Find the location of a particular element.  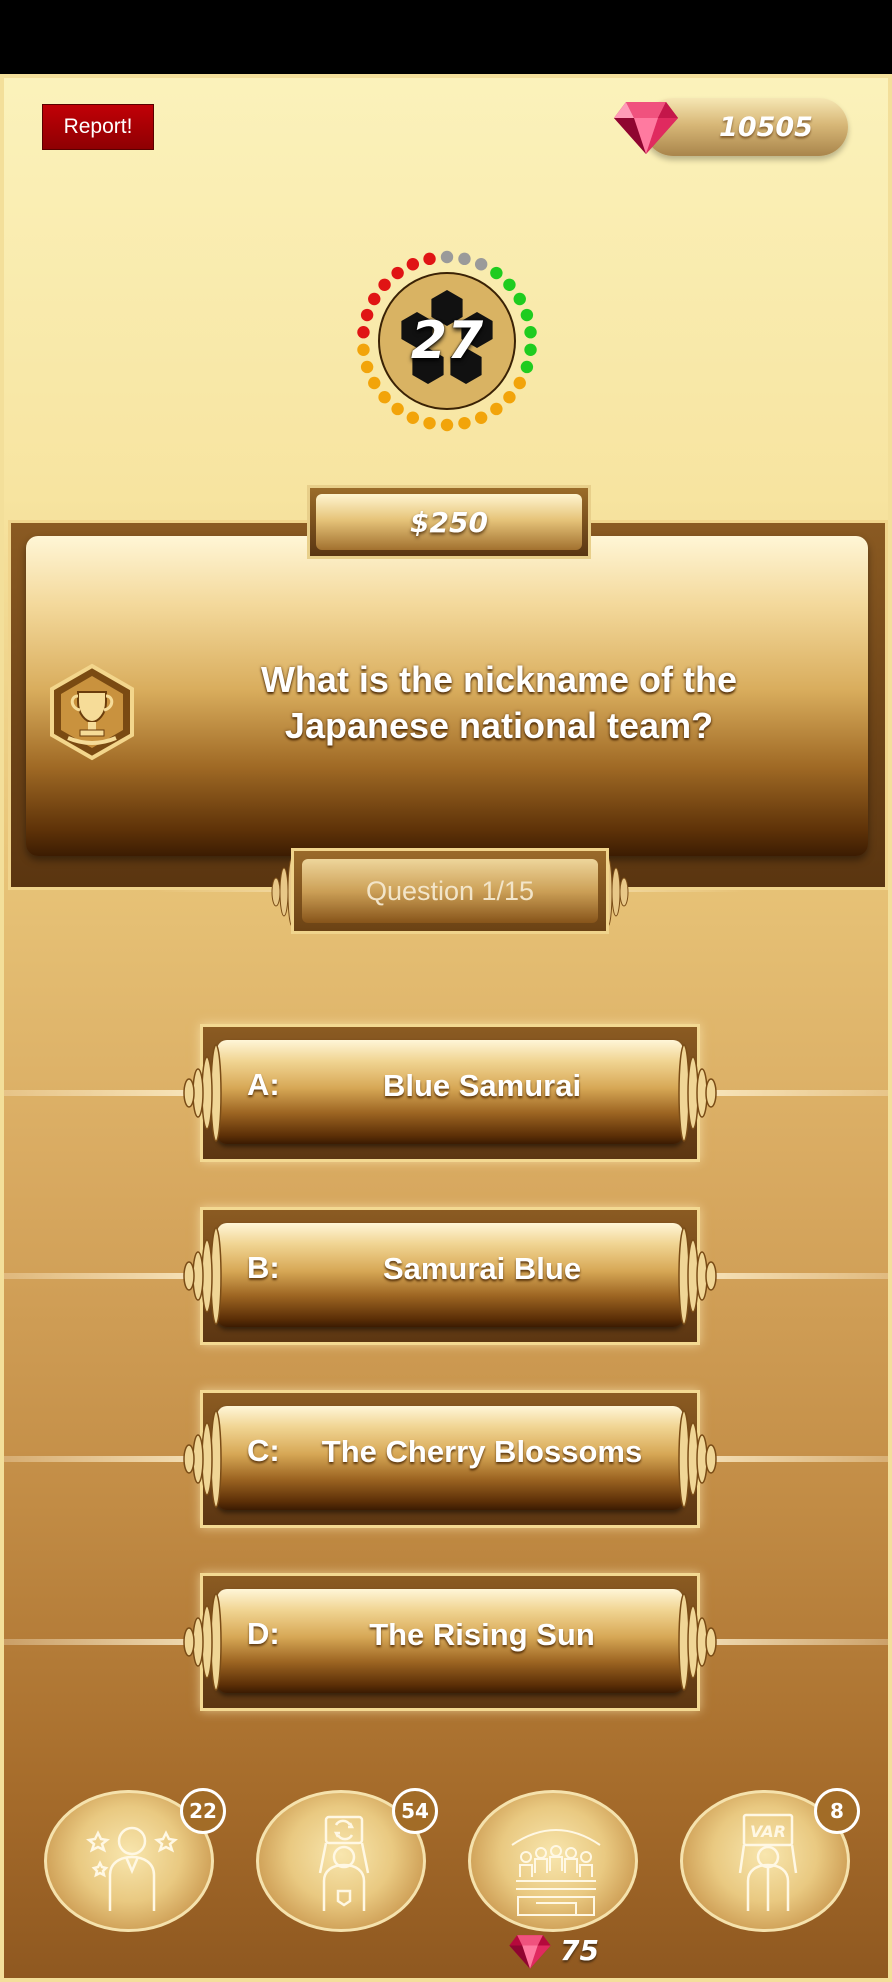

answer-option-a: A: Blue Samurai is located at coordinates (450, 1093).